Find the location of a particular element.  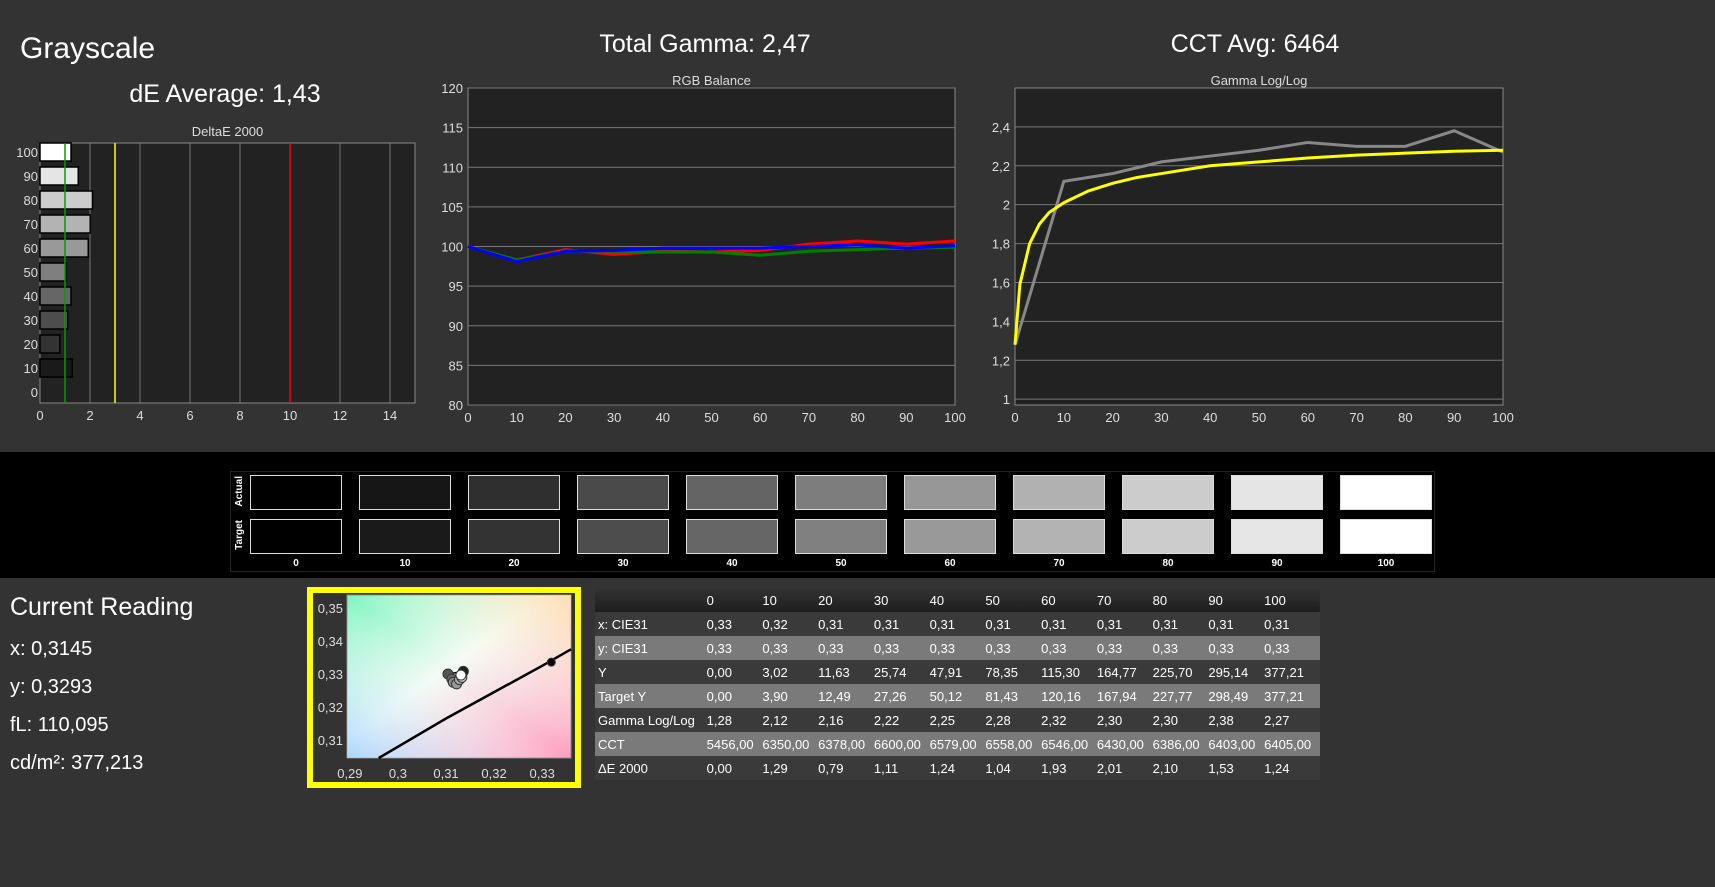

rgb-chart-title: RGB Balance is located at coordinates (711, 80).